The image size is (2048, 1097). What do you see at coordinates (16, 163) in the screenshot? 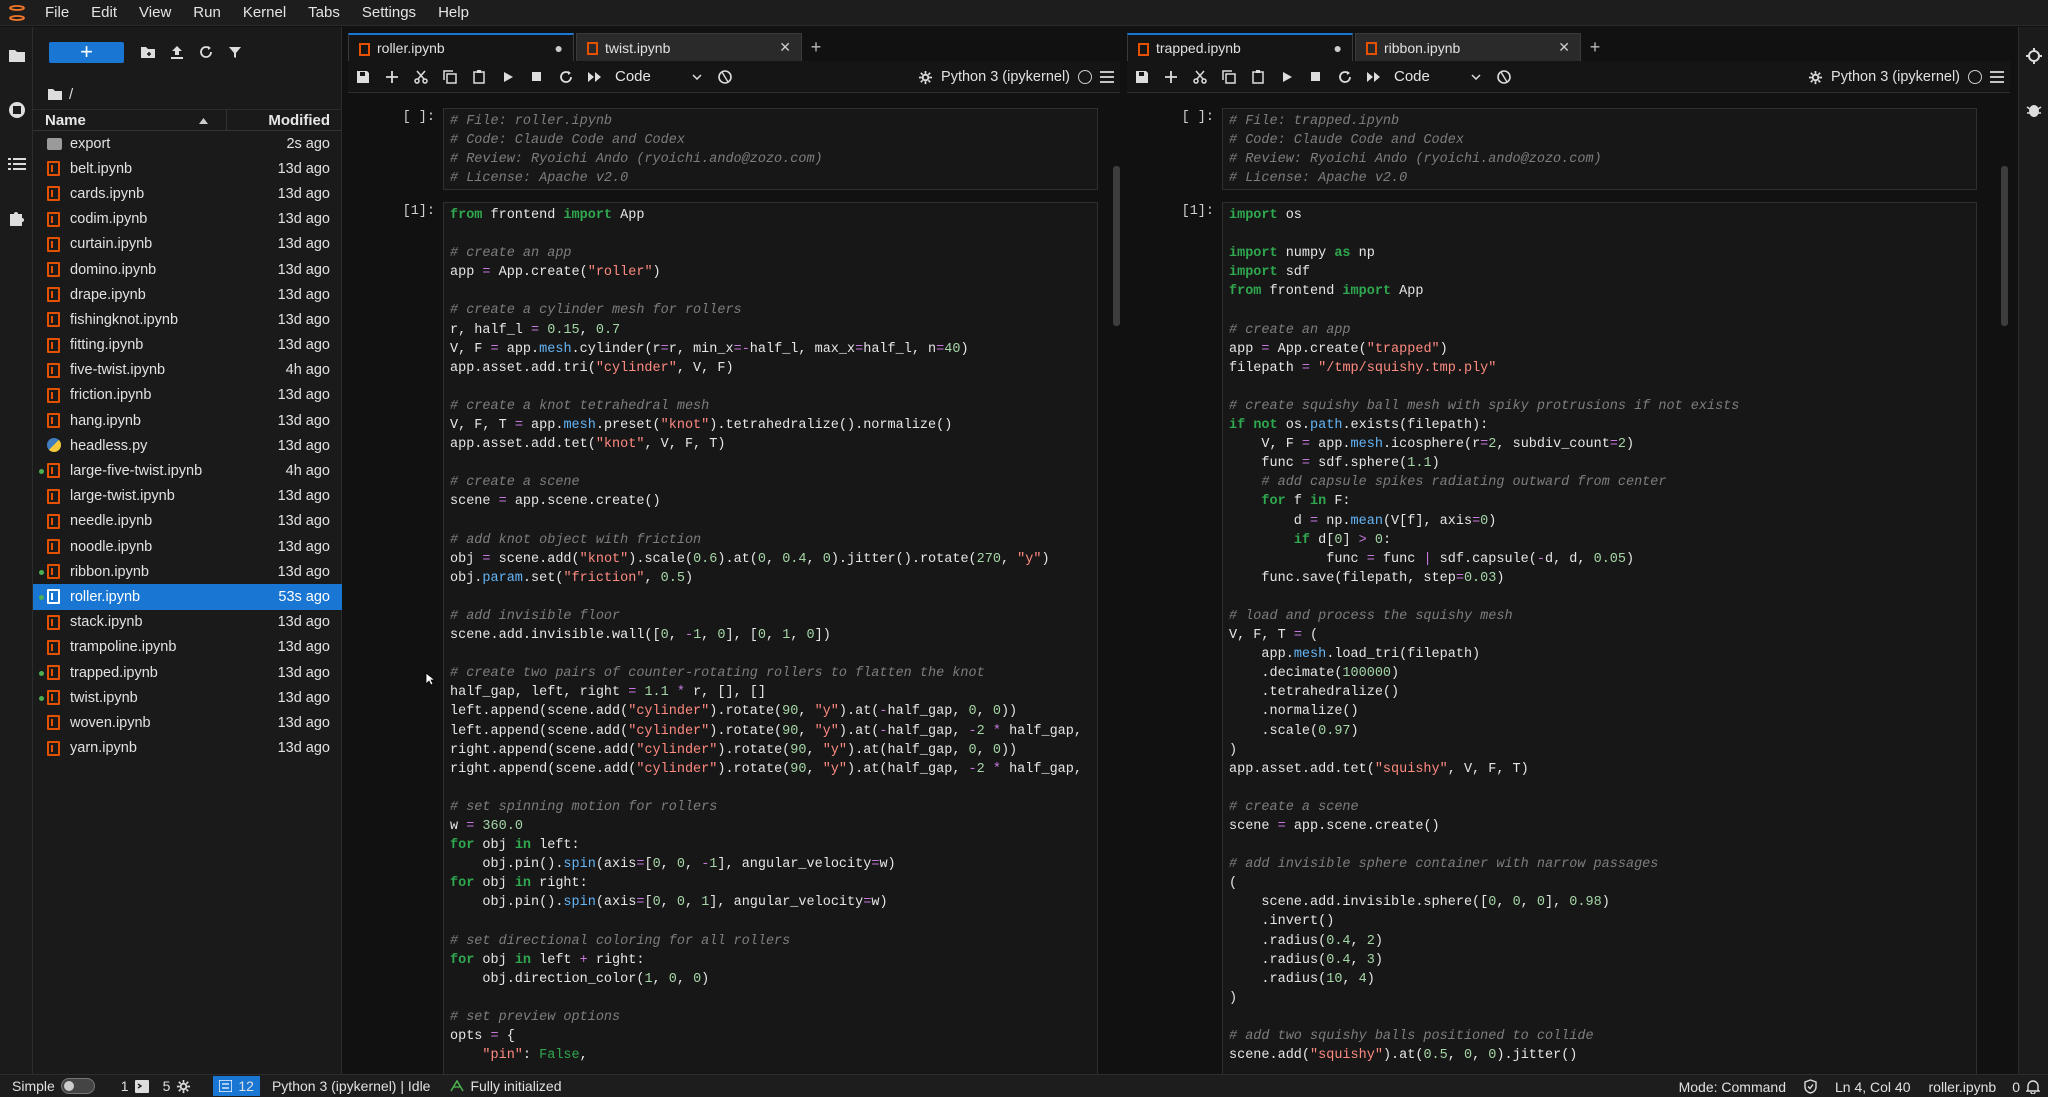
I see `table-of-contents-icon` at bounding box center [16, 163].